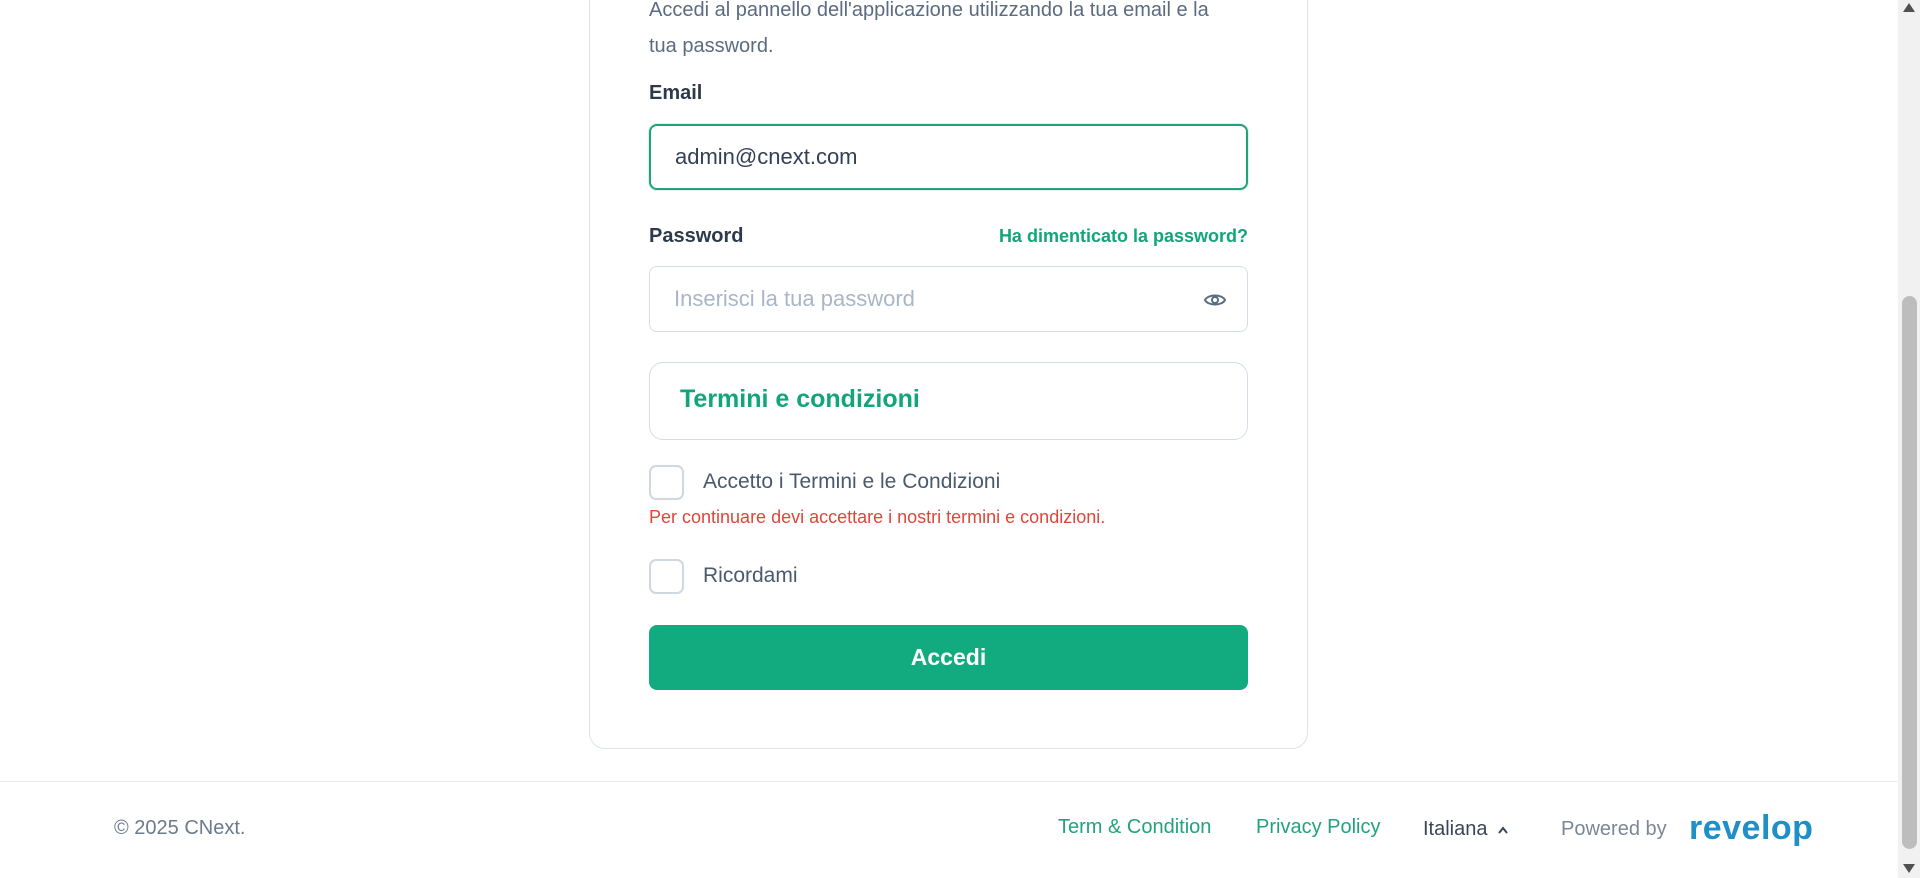  I want to click on email-input, so click(925, 157).